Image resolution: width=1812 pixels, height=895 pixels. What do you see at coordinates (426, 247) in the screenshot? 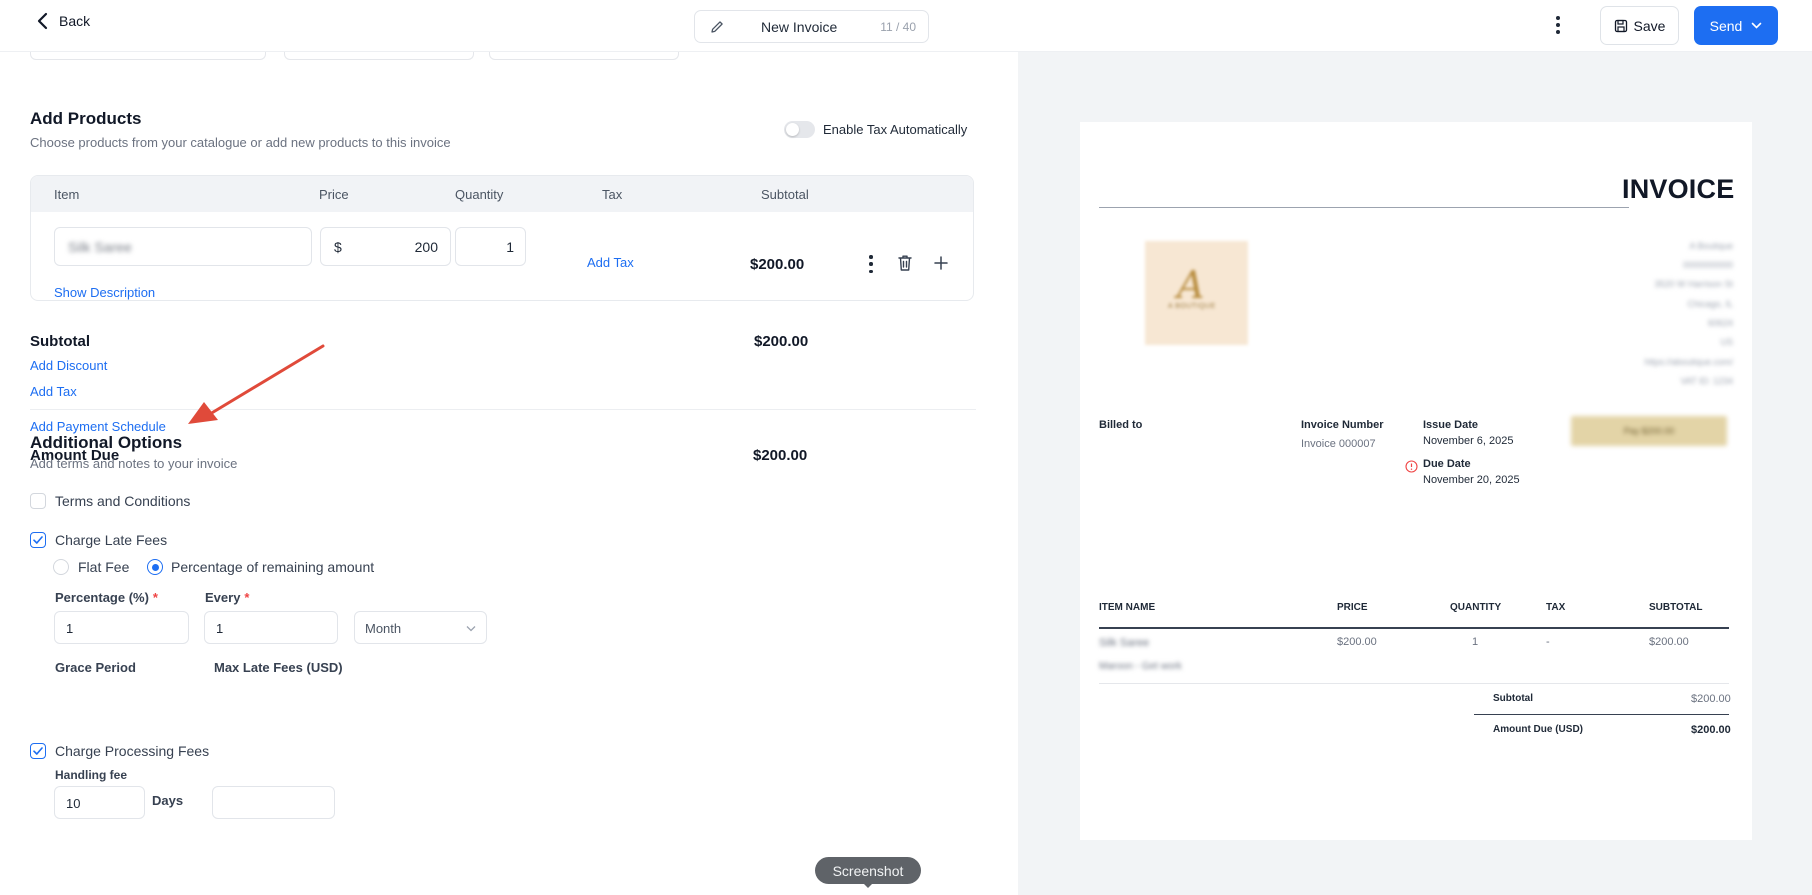
I see `price-value: 200` at bounding box center [426, 247].